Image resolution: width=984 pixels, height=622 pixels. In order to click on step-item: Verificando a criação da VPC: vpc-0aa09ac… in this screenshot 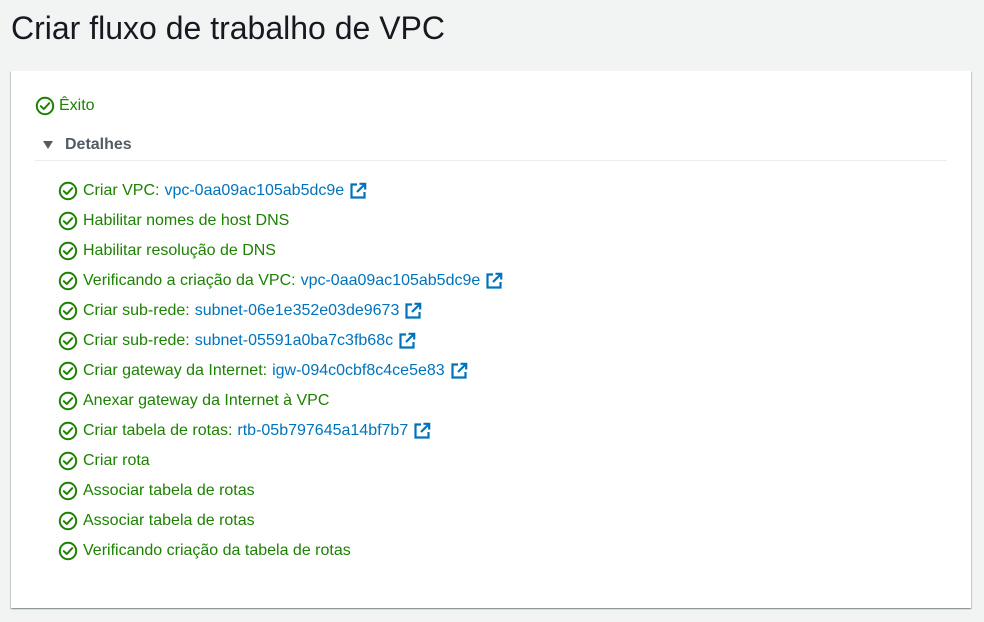, I will do `click(280, 281)`.